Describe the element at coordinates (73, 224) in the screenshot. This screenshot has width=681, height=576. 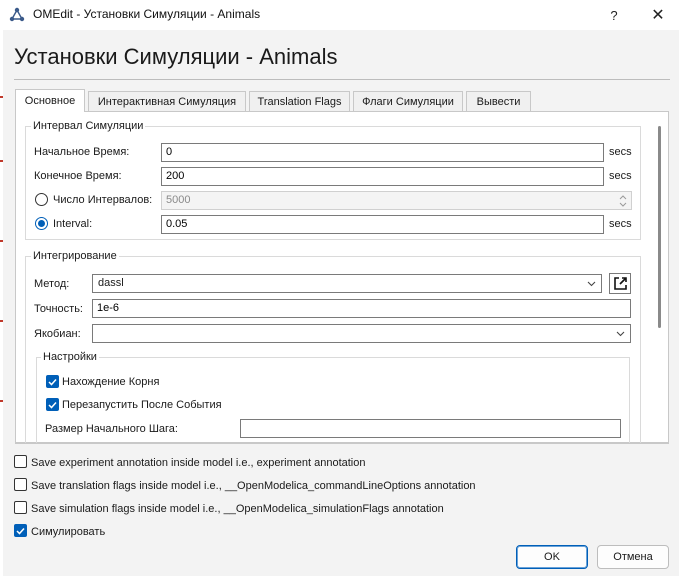
I see `interval-label: Interval:` at that location.